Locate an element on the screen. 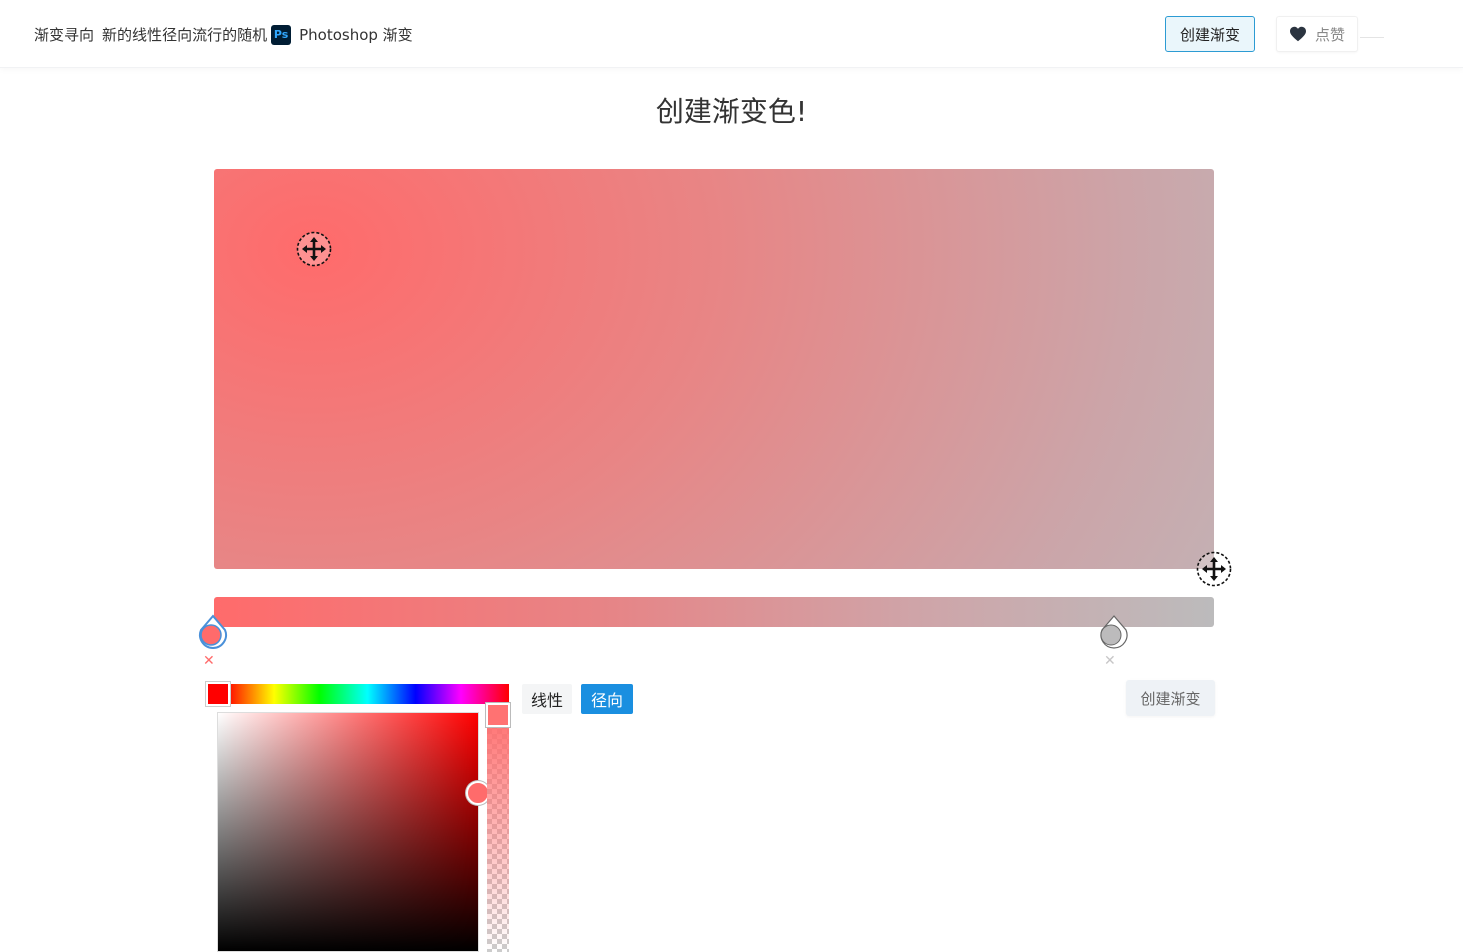 The image size is (1463, 952). alpha-slider is located at coordinates (498, 828).